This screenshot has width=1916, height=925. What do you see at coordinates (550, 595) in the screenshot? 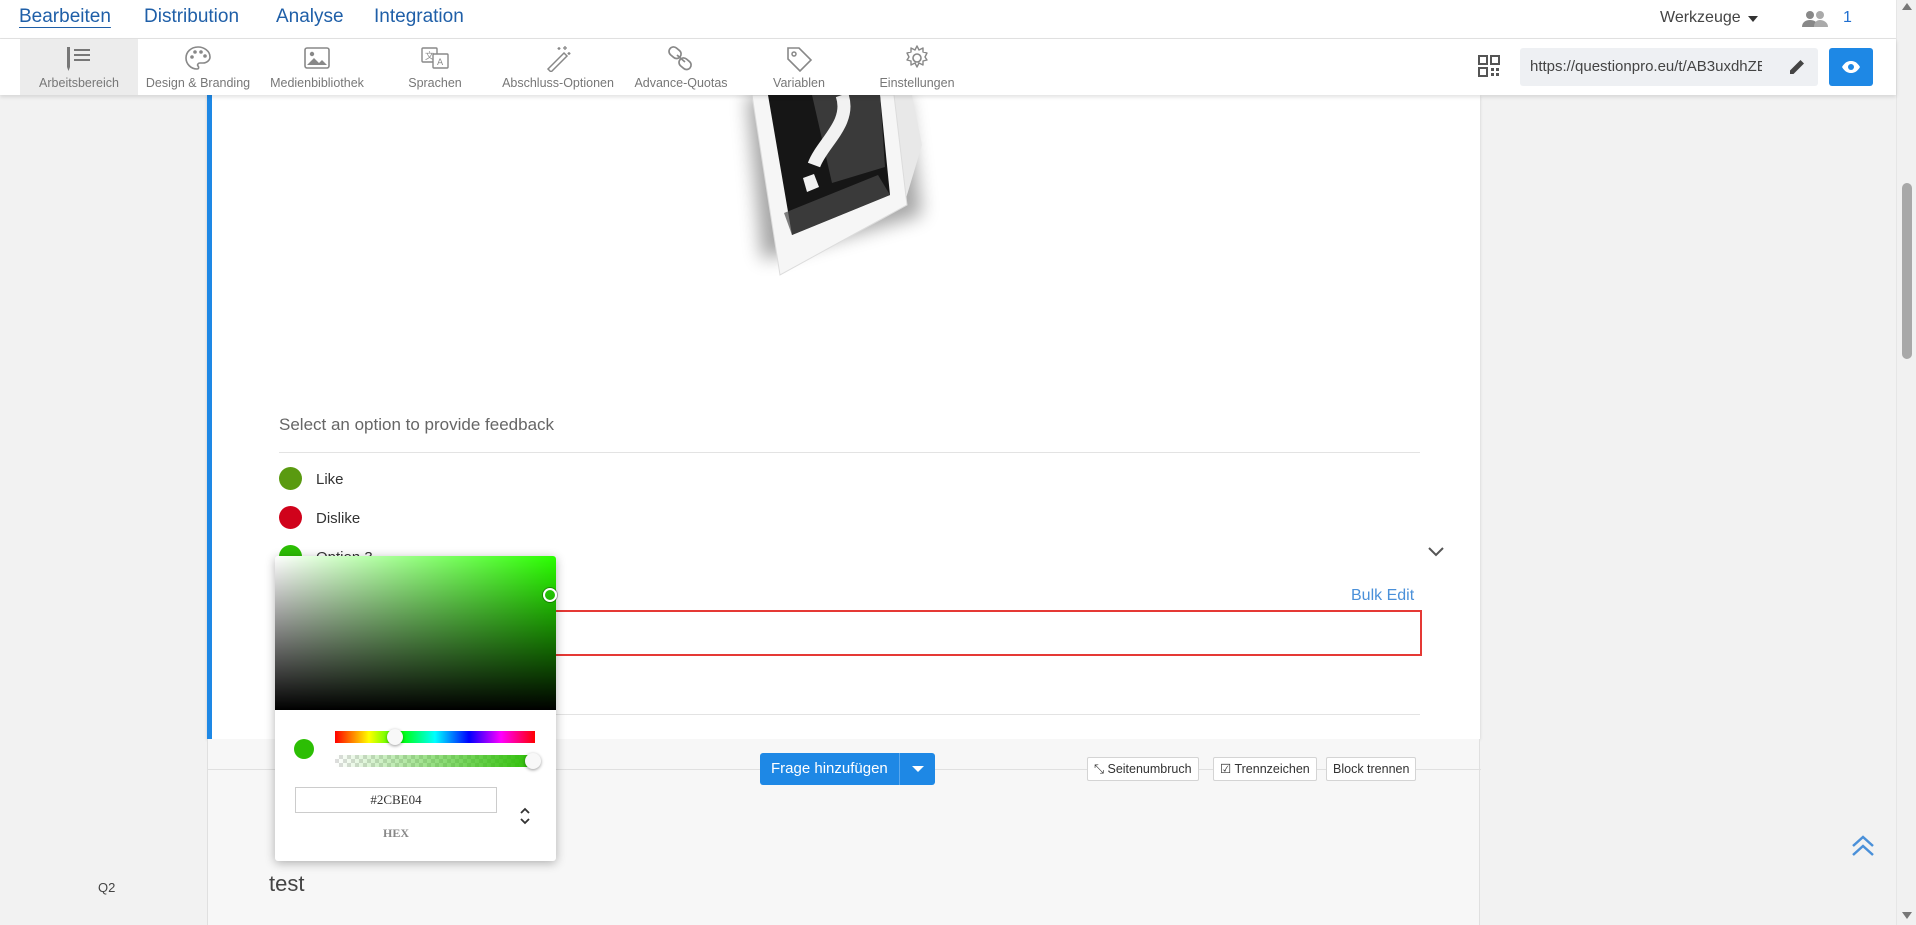
I see `saturation-handle` at bounding box center [550, 595].